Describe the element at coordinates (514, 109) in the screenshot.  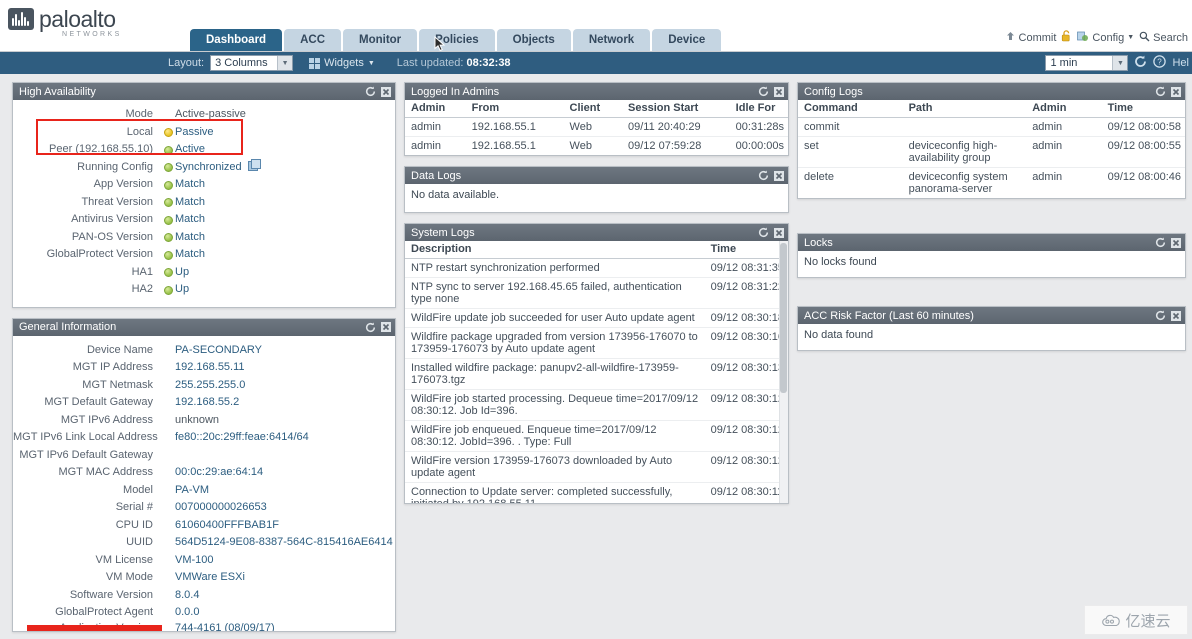
I see `column-header-from: From` at that location.